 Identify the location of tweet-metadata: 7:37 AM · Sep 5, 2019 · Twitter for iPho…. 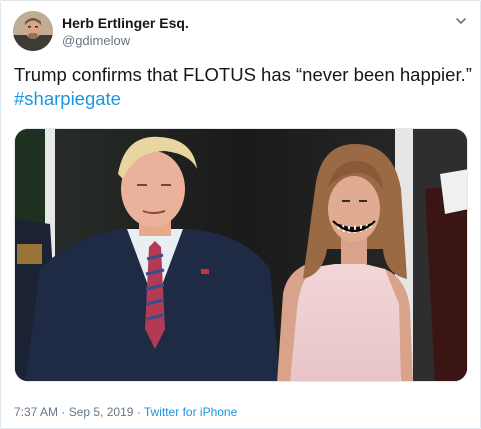
(125, 412).